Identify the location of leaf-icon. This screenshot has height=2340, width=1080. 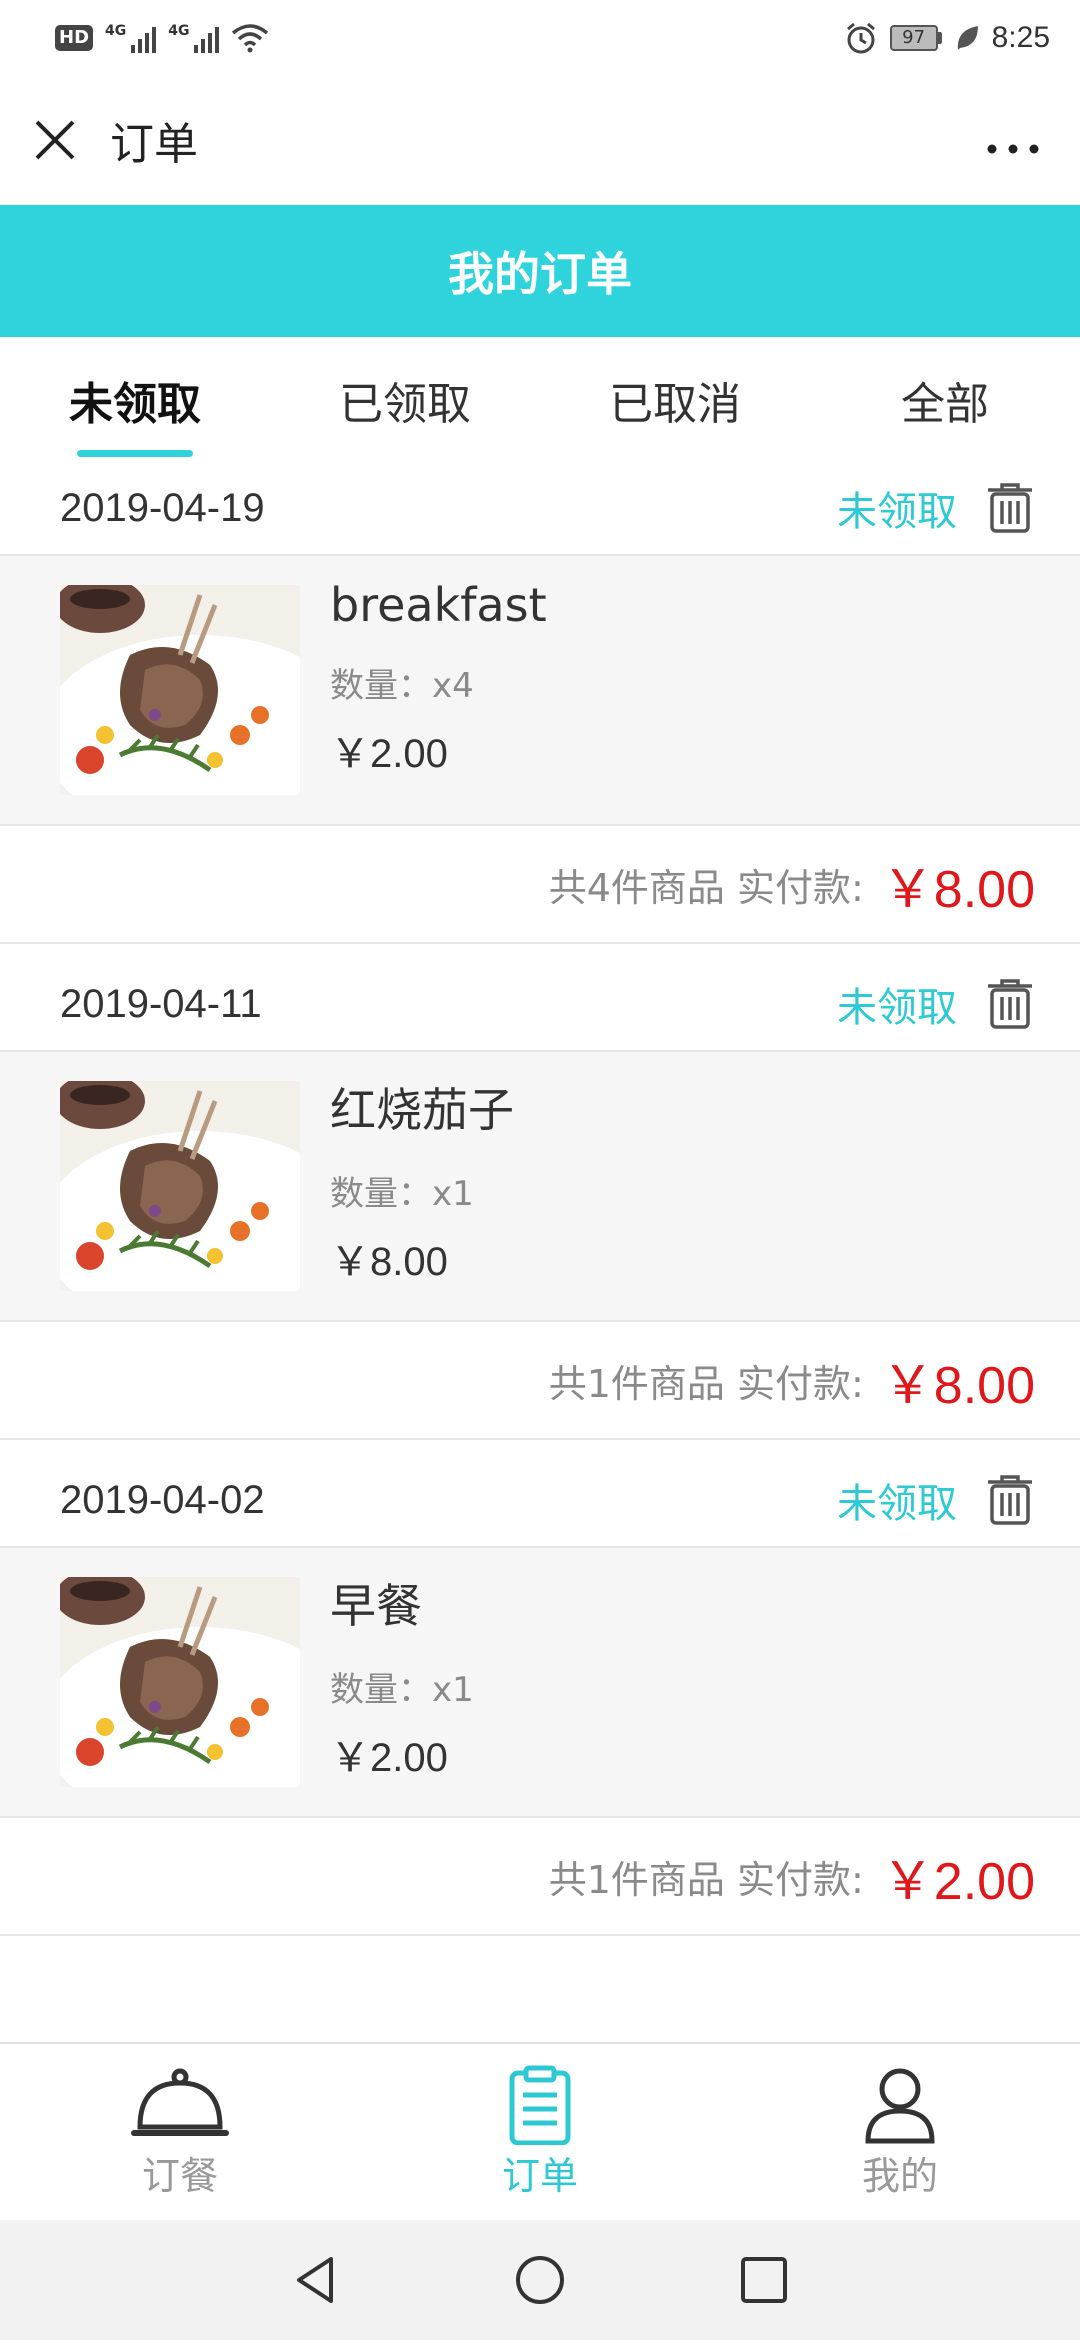
(967, 37).